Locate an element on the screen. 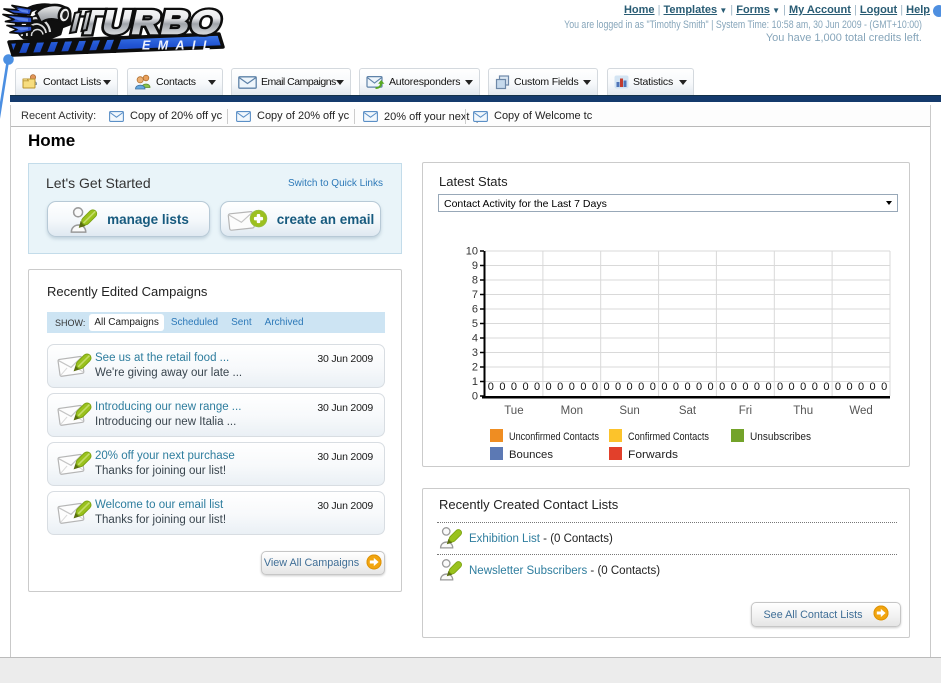 The height and width of the screenshot is (683, 941). svg-text: Thu is located at coordinates (803, 411).